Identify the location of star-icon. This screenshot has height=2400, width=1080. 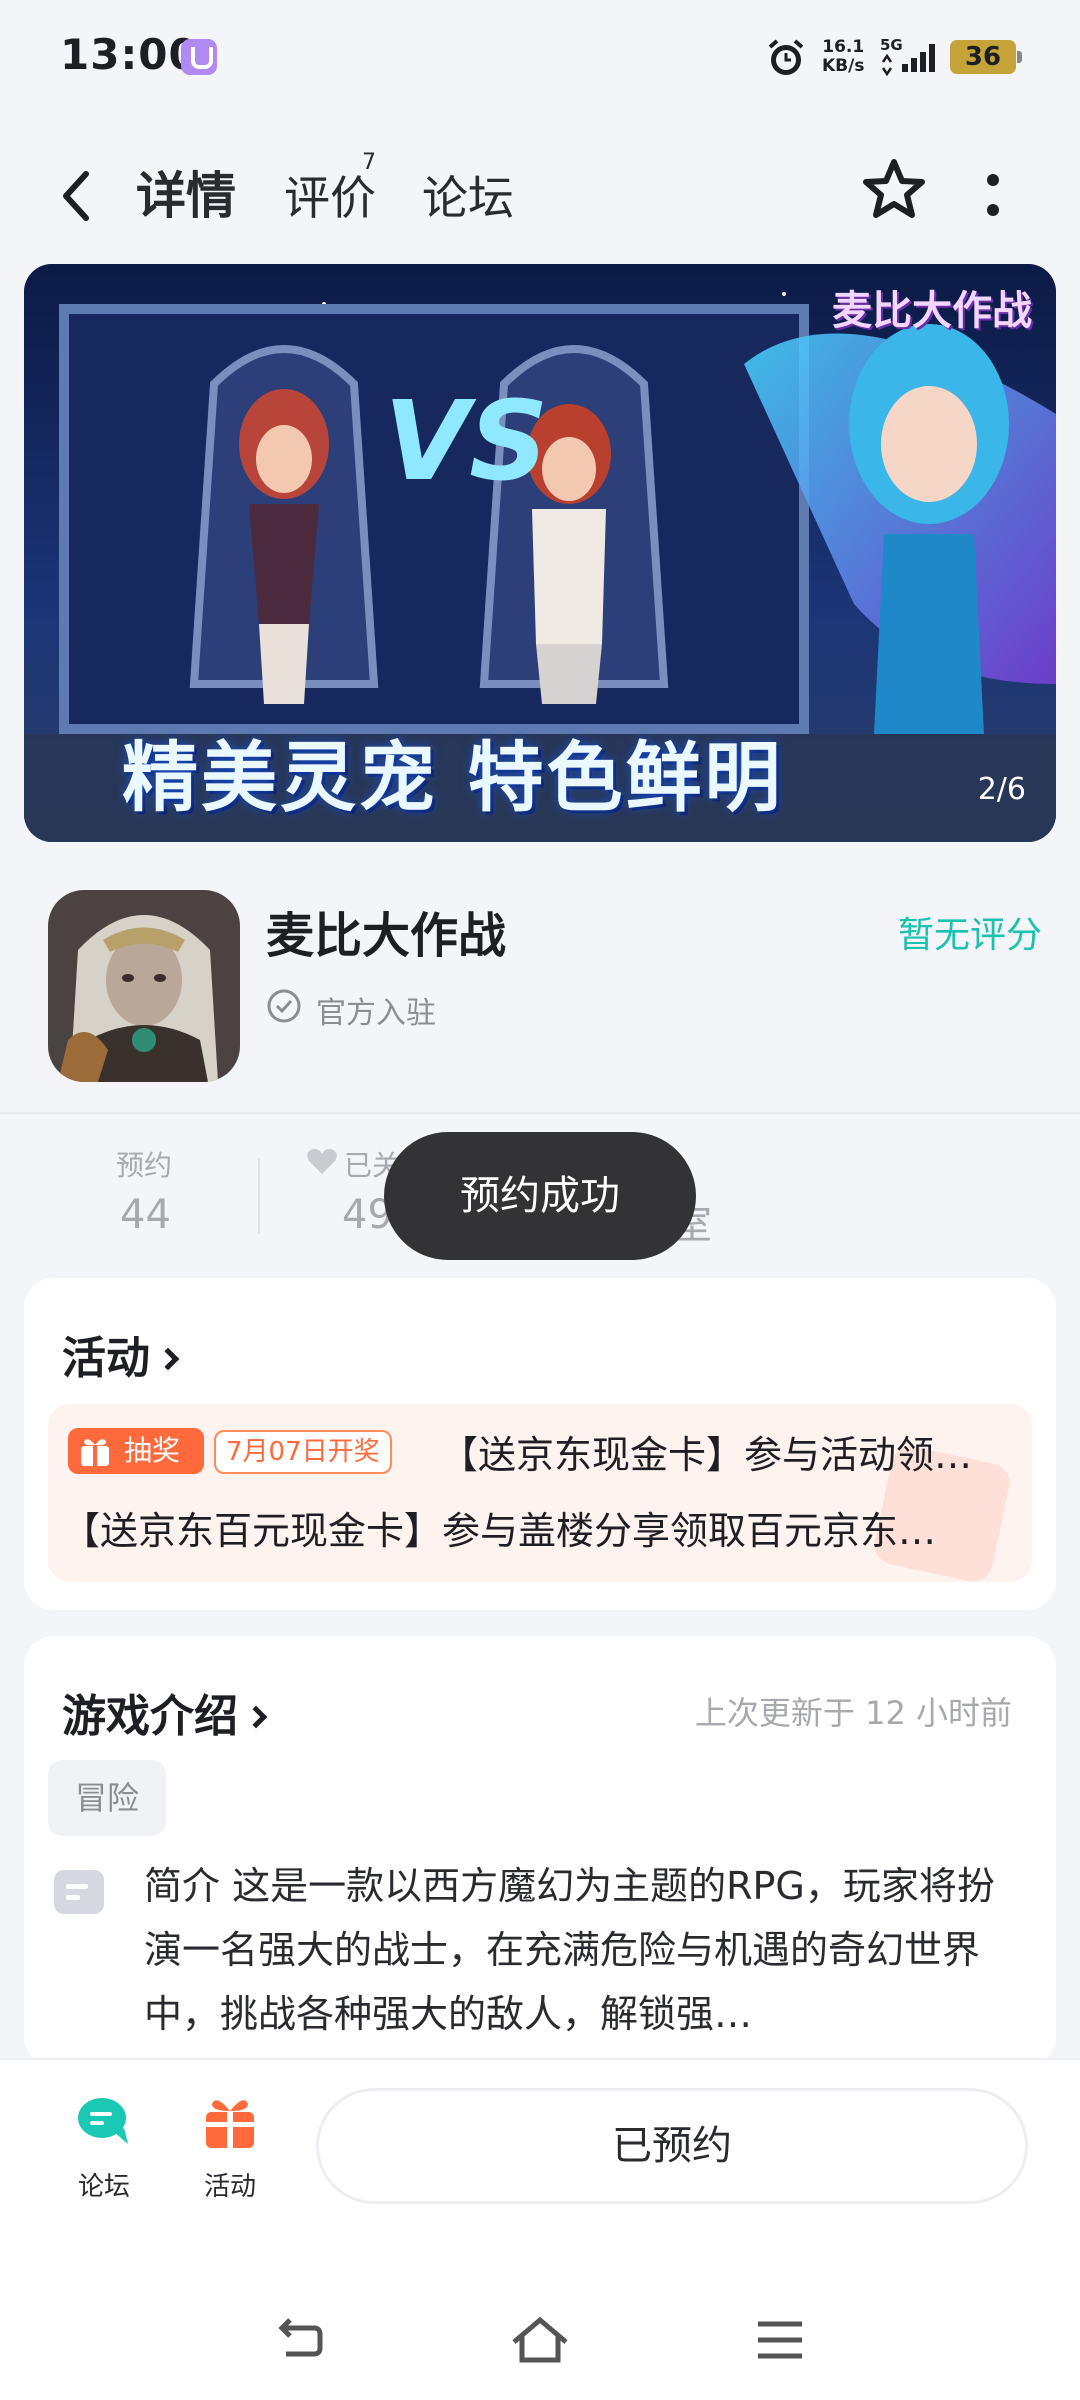
(894, 190).